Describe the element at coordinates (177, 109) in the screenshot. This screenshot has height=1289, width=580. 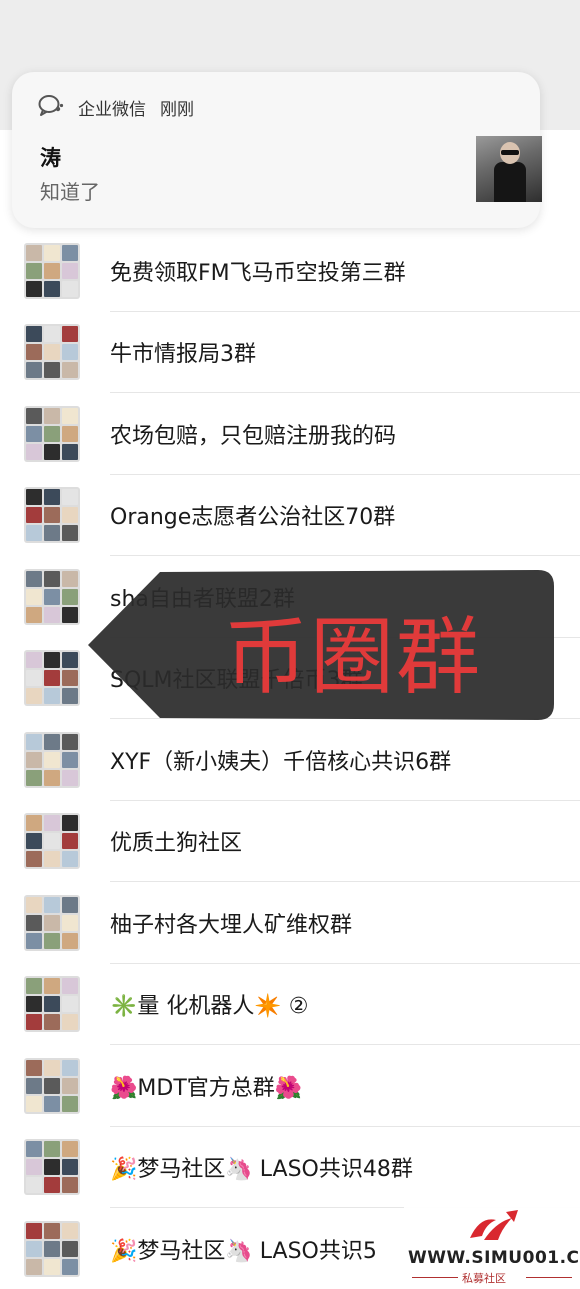
I see `notification-time: 刚刚` at that location.